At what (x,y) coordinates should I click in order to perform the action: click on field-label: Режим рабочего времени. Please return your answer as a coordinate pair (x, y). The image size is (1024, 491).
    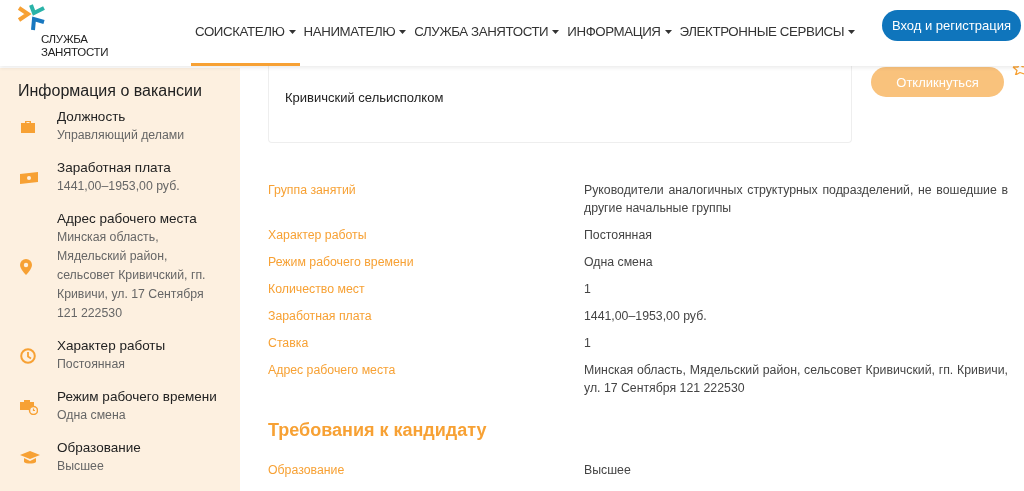
    Looking at the image, I should click on (341, 262).